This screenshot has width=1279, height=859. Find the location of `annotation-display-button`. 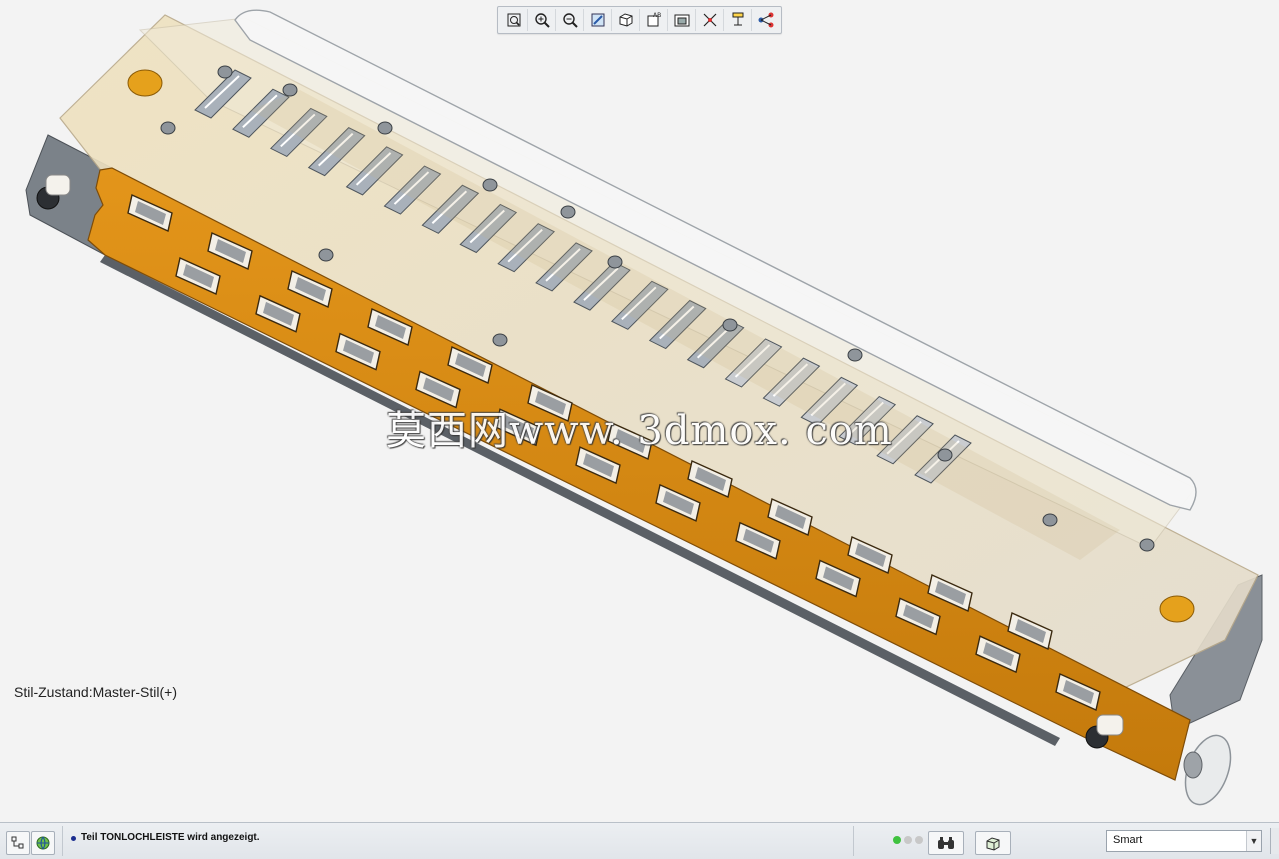

annotation-display-button is located at coordinates (738, 20).